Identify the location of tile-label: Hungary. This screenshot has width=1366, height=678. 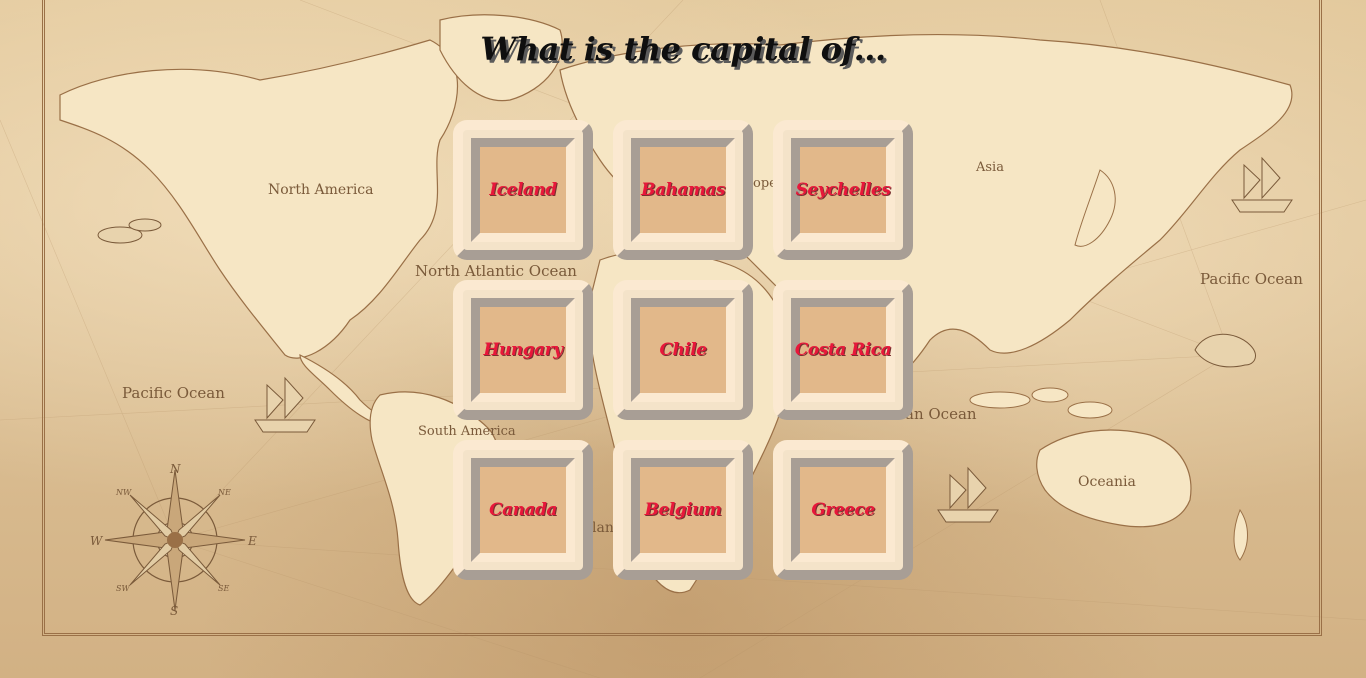
(523, 350).